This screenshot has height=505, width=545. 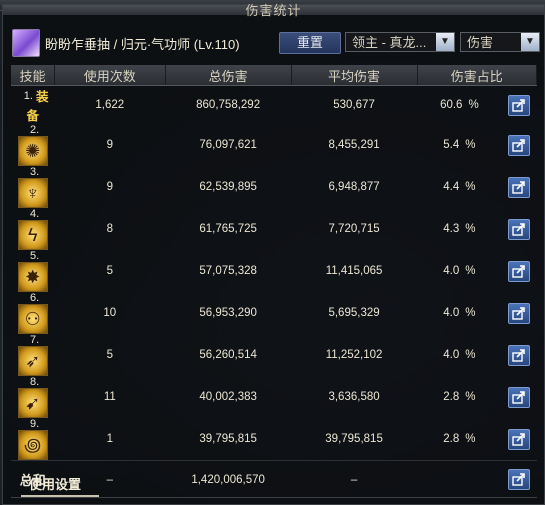 What do you see at coordinates (32, 151) in the screenshot?
I see `skill-roar-icon: ✺` at bounding box center [32, 151].